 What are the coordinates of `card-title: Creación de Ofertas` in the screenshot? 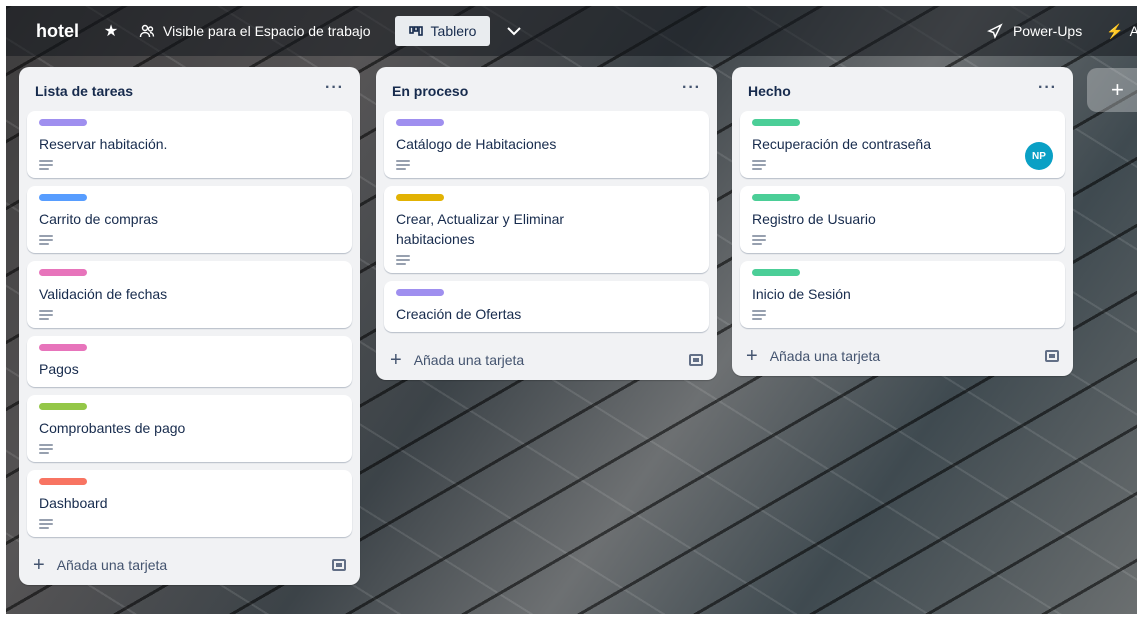 It's located at (459, 314).